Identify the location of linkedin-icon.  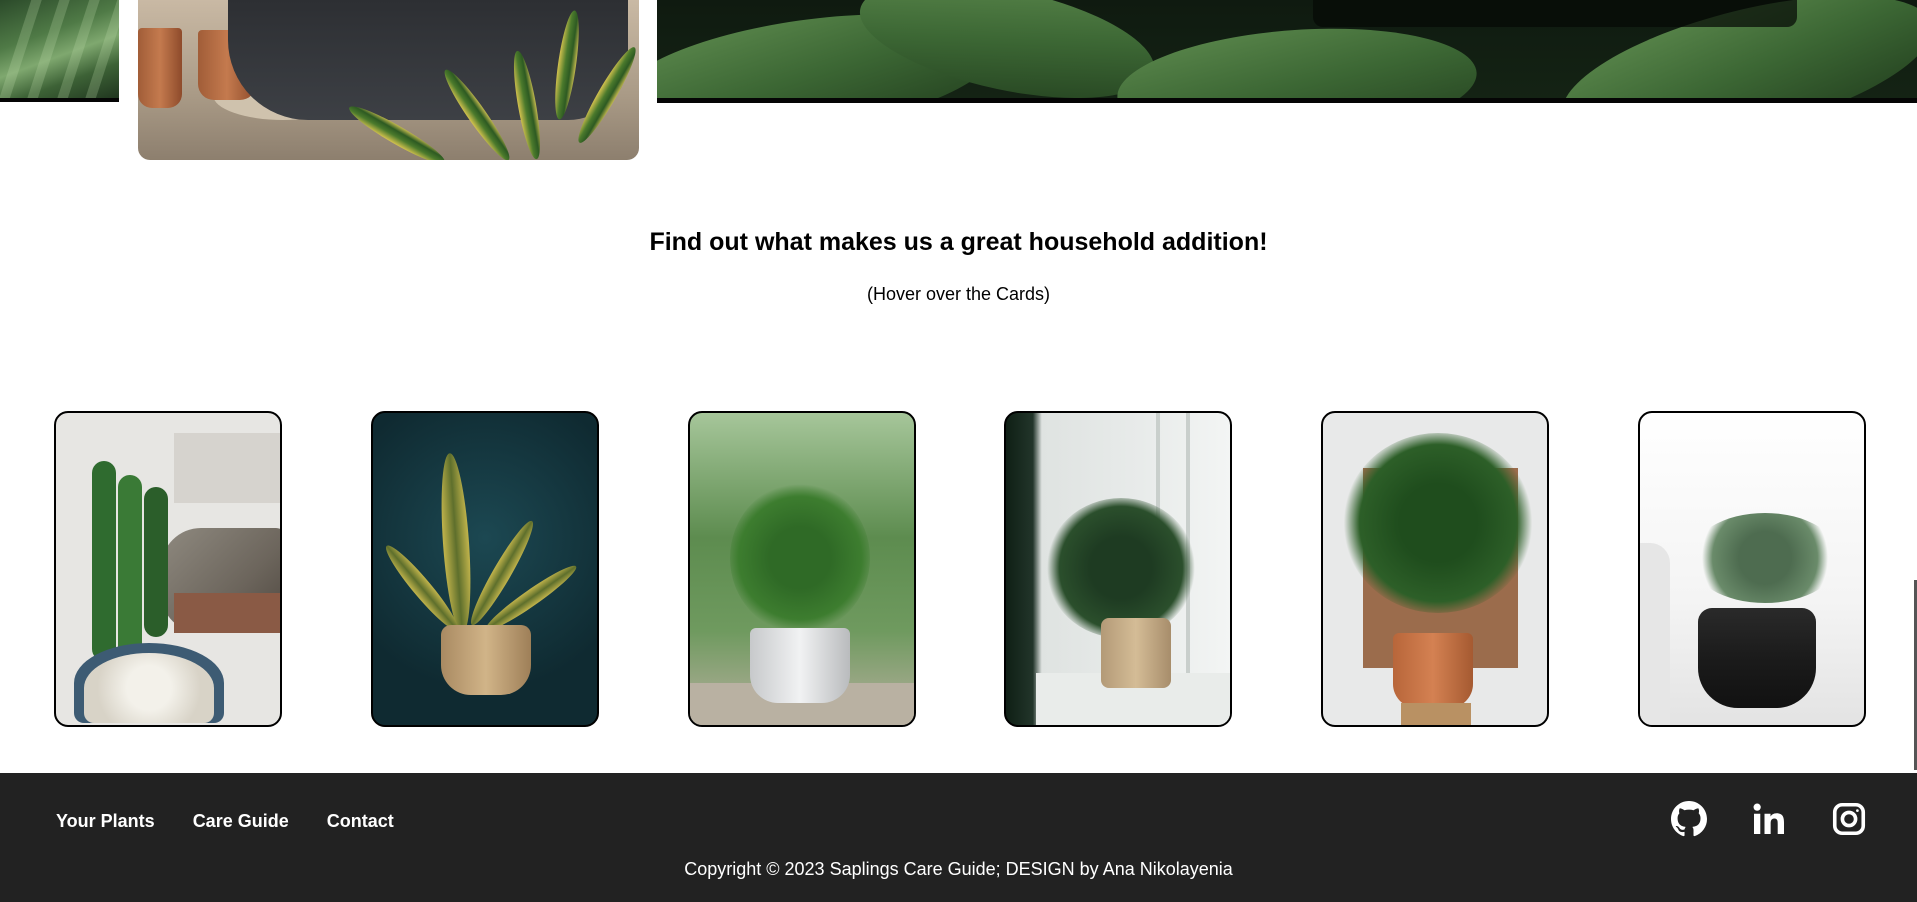
(1769, 819).